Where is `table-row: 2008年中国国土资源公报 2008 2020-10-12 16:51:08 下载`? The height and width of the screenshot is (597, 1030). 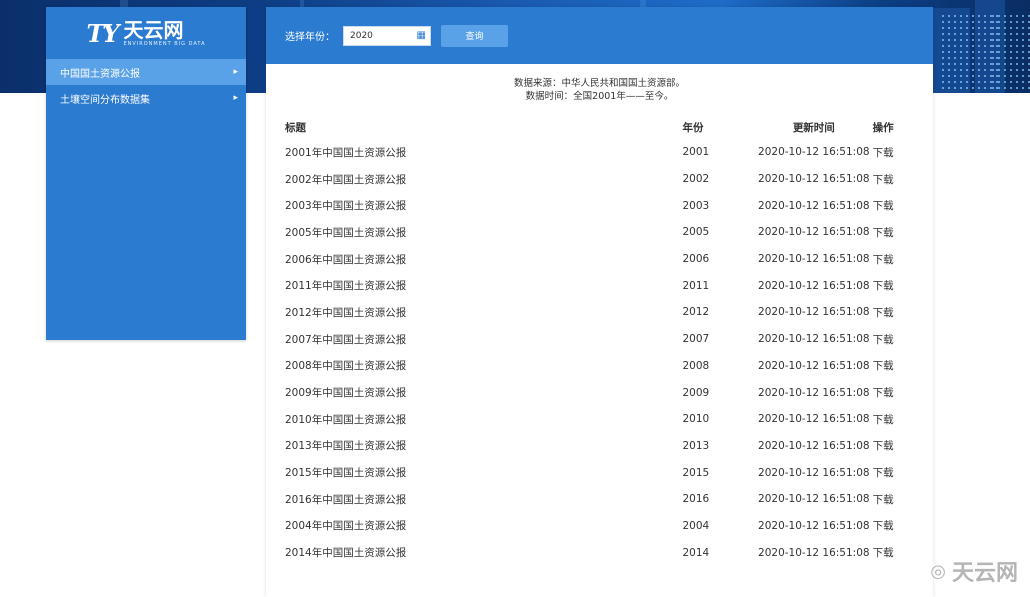 table-row: 2008年中国国土资源公报 2008 2020-10-12 16:51:08 下载 is located at coordinates (595, 366).